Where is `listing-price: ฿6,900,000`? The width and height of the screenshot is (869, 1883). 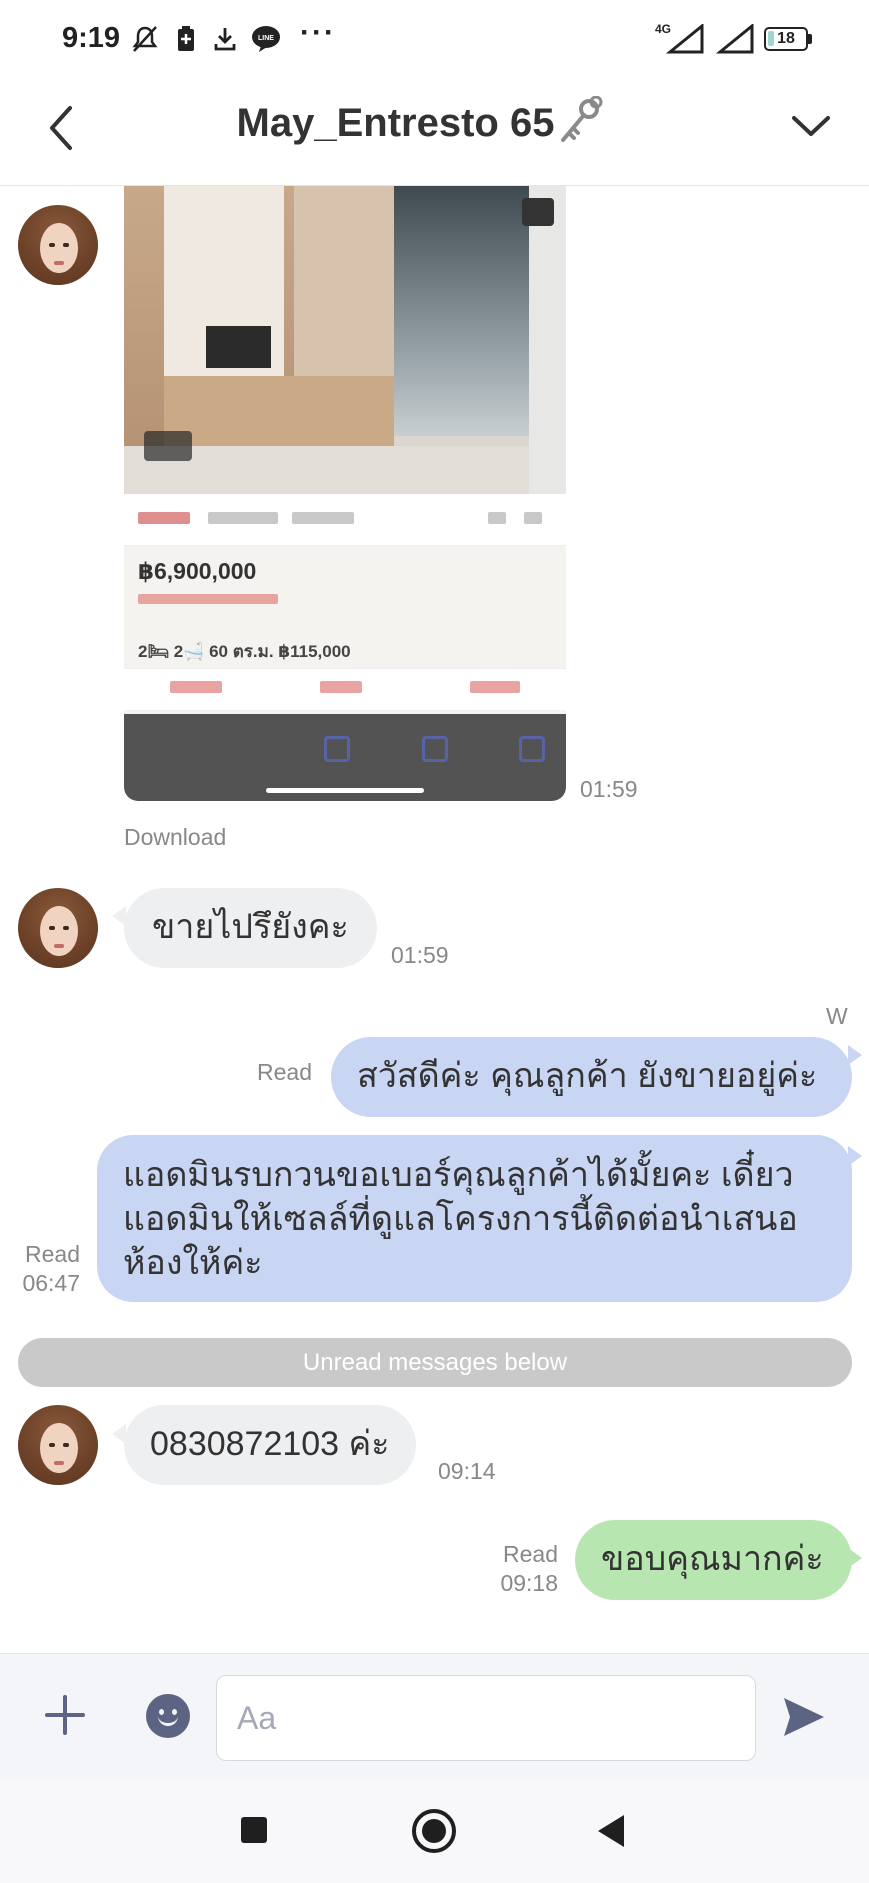 listing-price: ฿6,900,000 is located at coordinates (197, 571).